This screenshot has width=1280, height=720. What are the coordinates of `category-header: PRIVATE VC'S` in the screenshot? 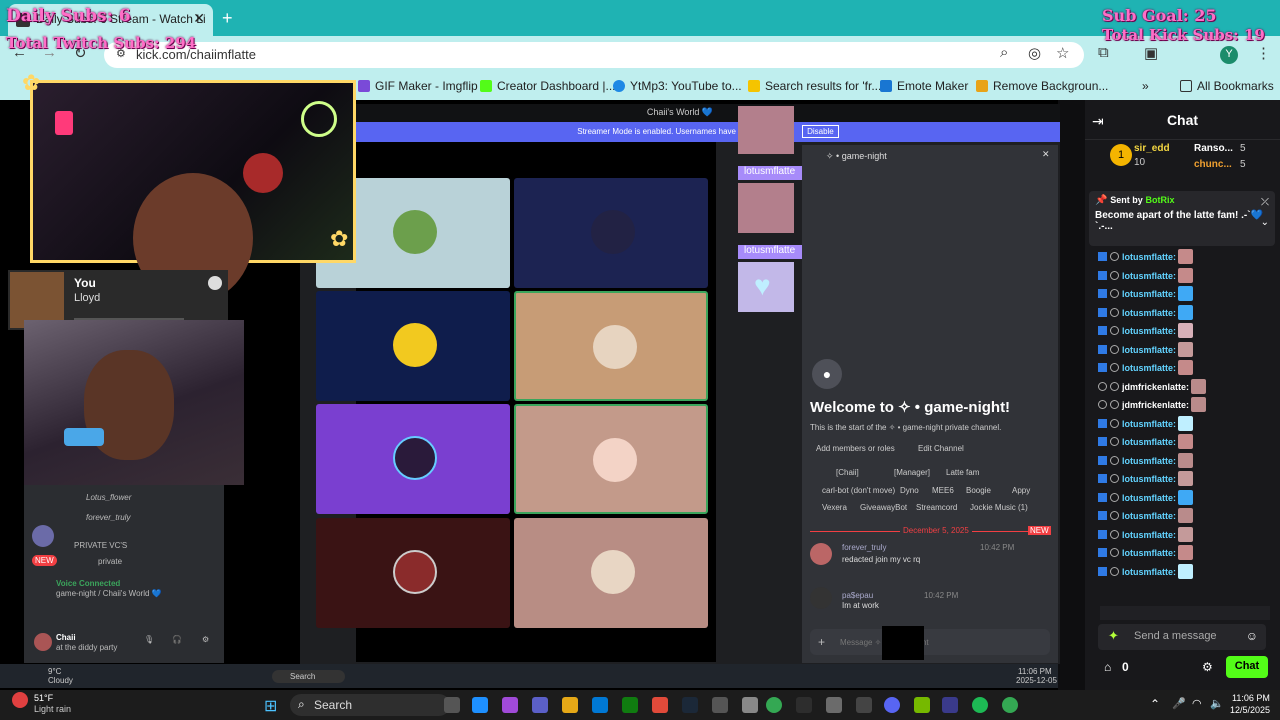 It's located at (100, 545).